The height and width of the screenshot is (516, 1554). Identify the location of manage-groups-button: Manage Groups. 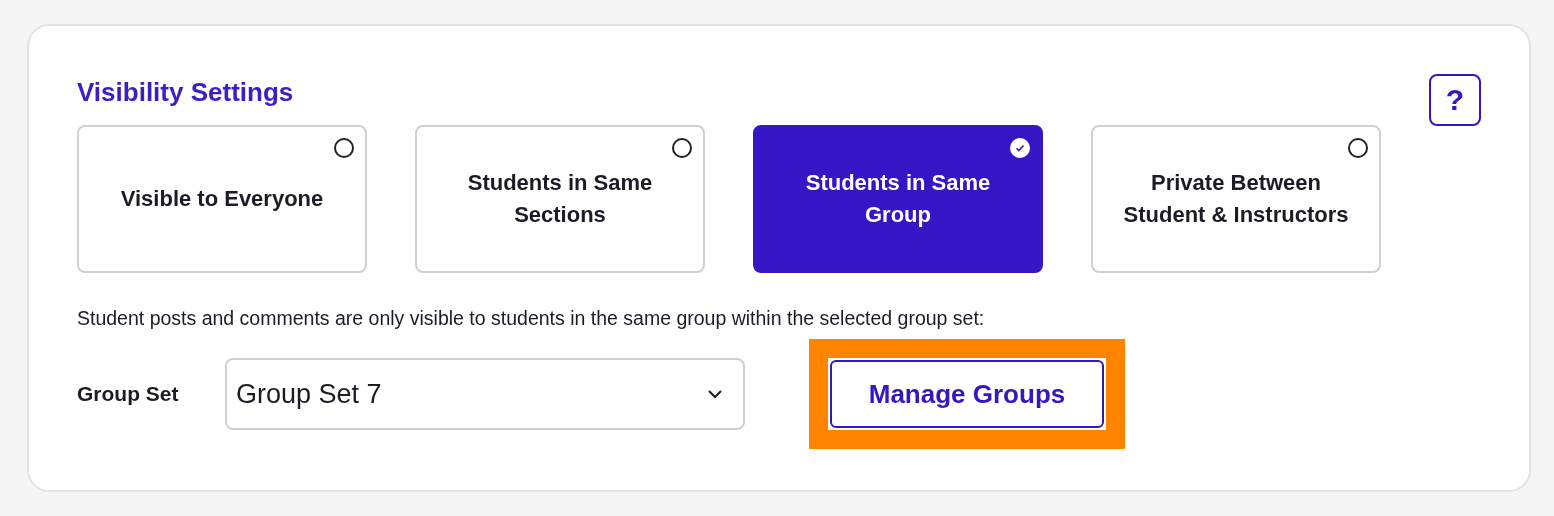
(967, 394).